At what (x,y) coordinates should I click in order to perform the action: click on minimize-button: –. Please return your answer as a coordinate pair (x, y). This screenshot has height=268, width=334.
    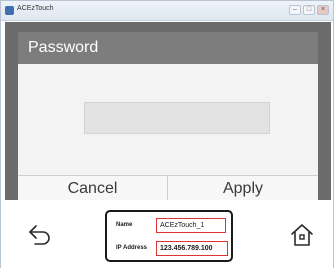
    Looking at the image, I should click on (295, 10).